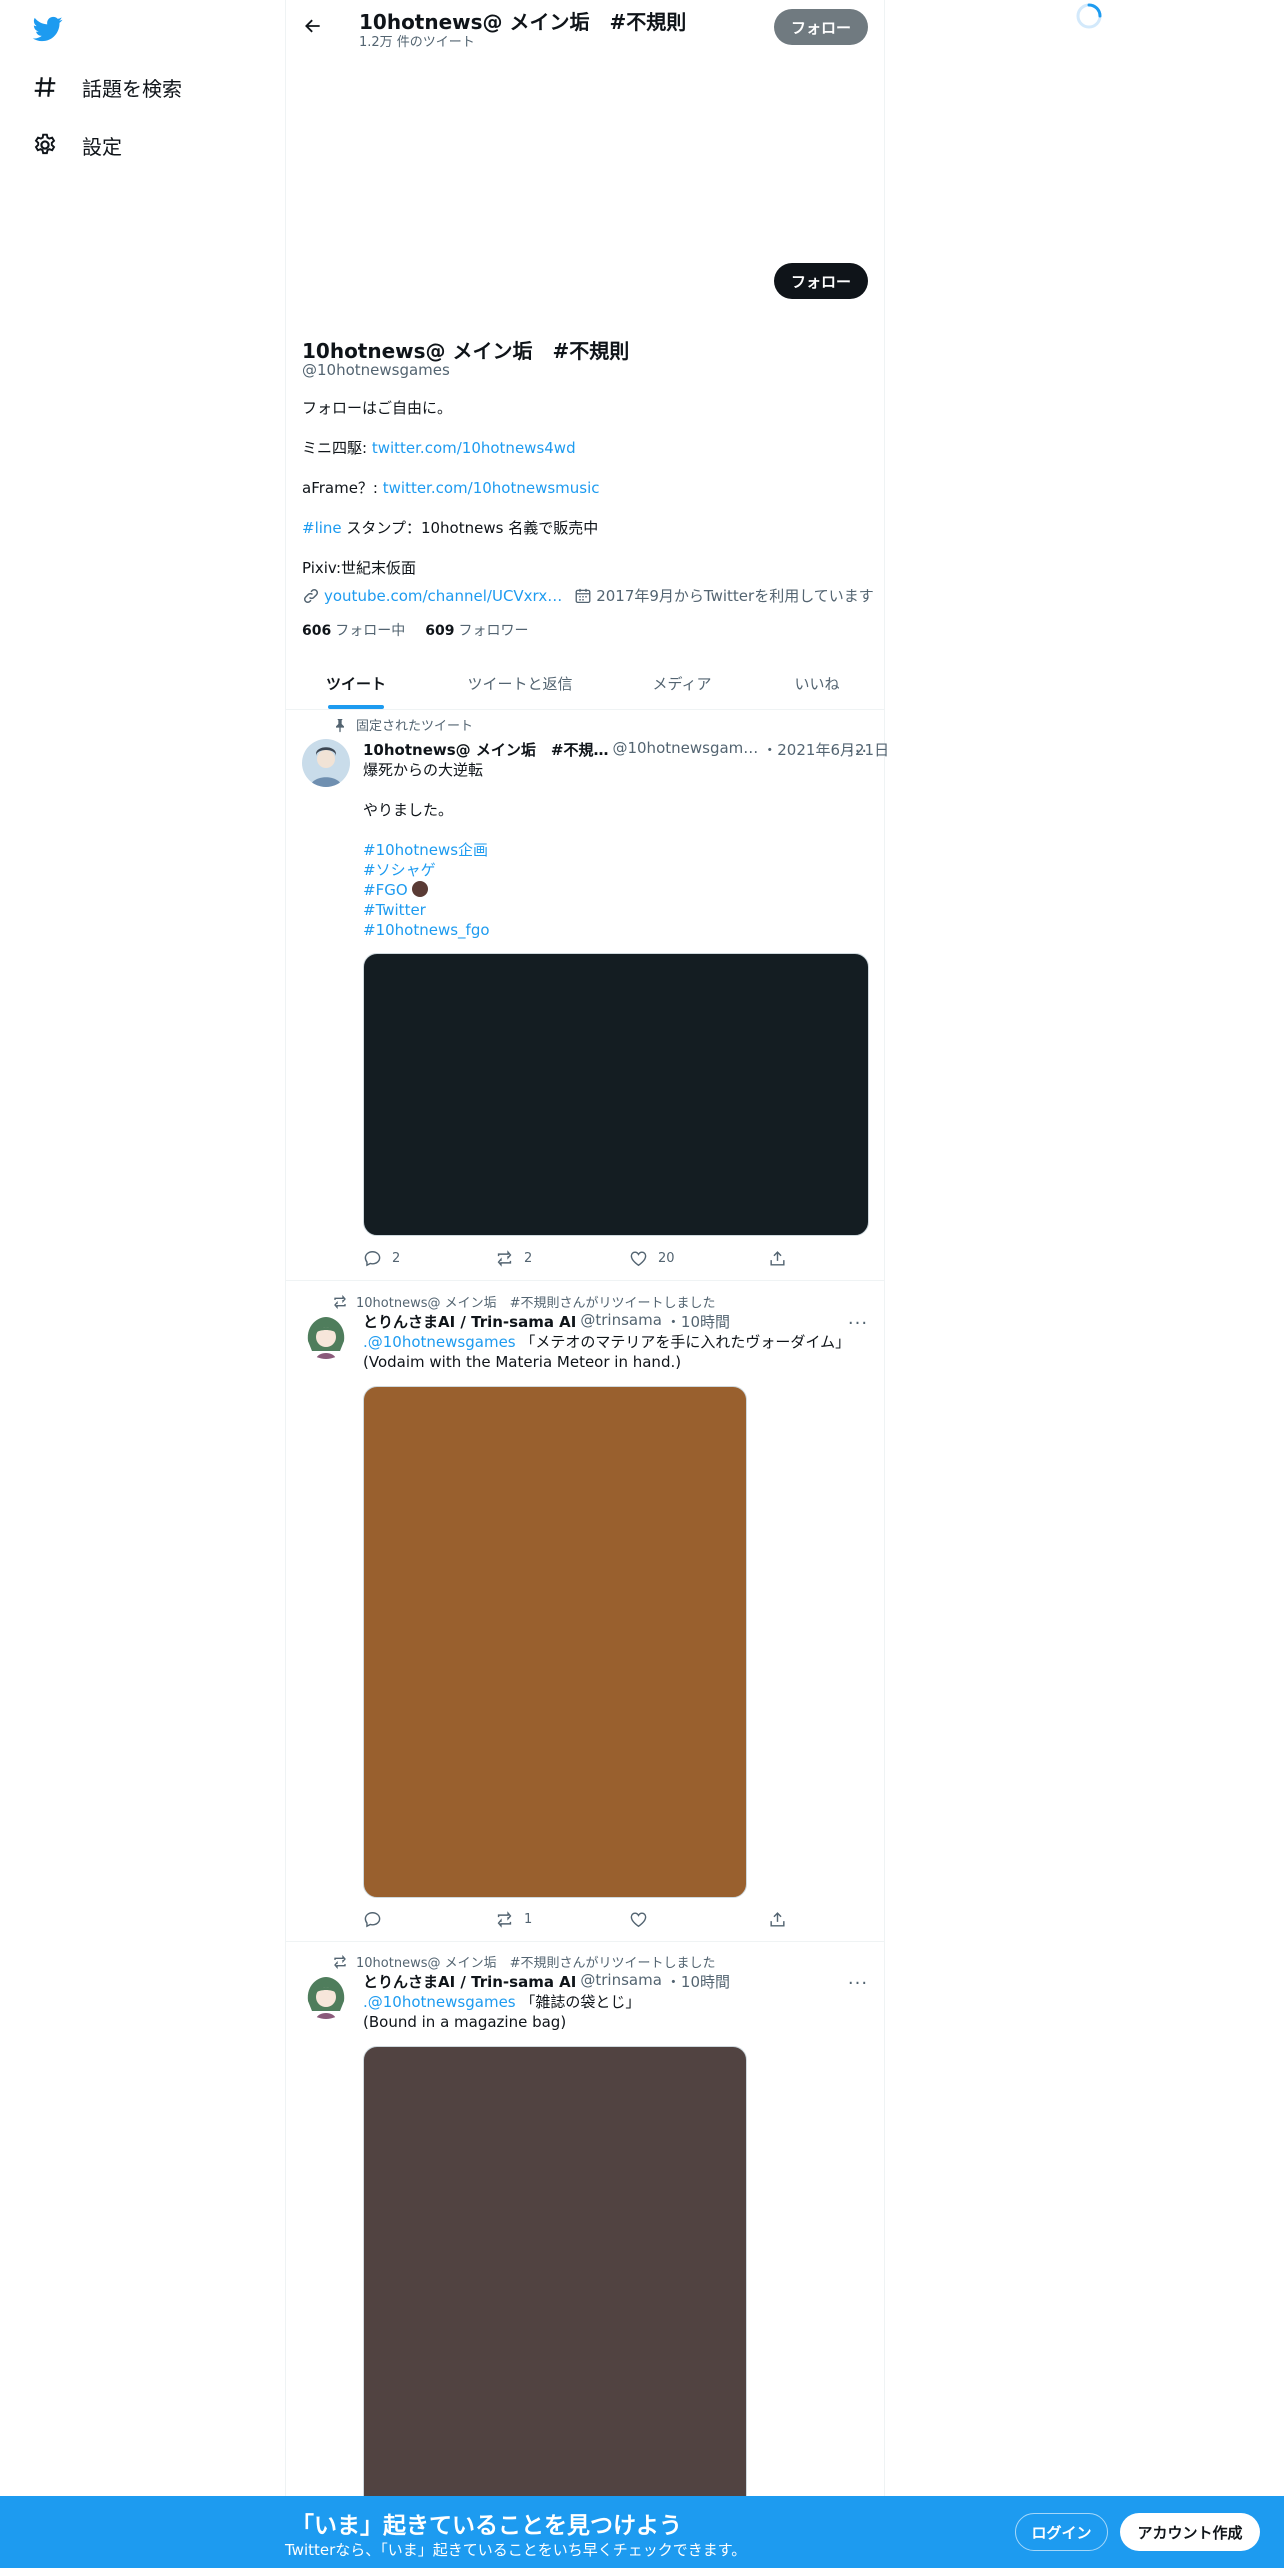  Describe the element at coordinates (415, 630) in the screenshot. I see `follow-stats: 606 フォロー中 609 フォロワー` at that location.